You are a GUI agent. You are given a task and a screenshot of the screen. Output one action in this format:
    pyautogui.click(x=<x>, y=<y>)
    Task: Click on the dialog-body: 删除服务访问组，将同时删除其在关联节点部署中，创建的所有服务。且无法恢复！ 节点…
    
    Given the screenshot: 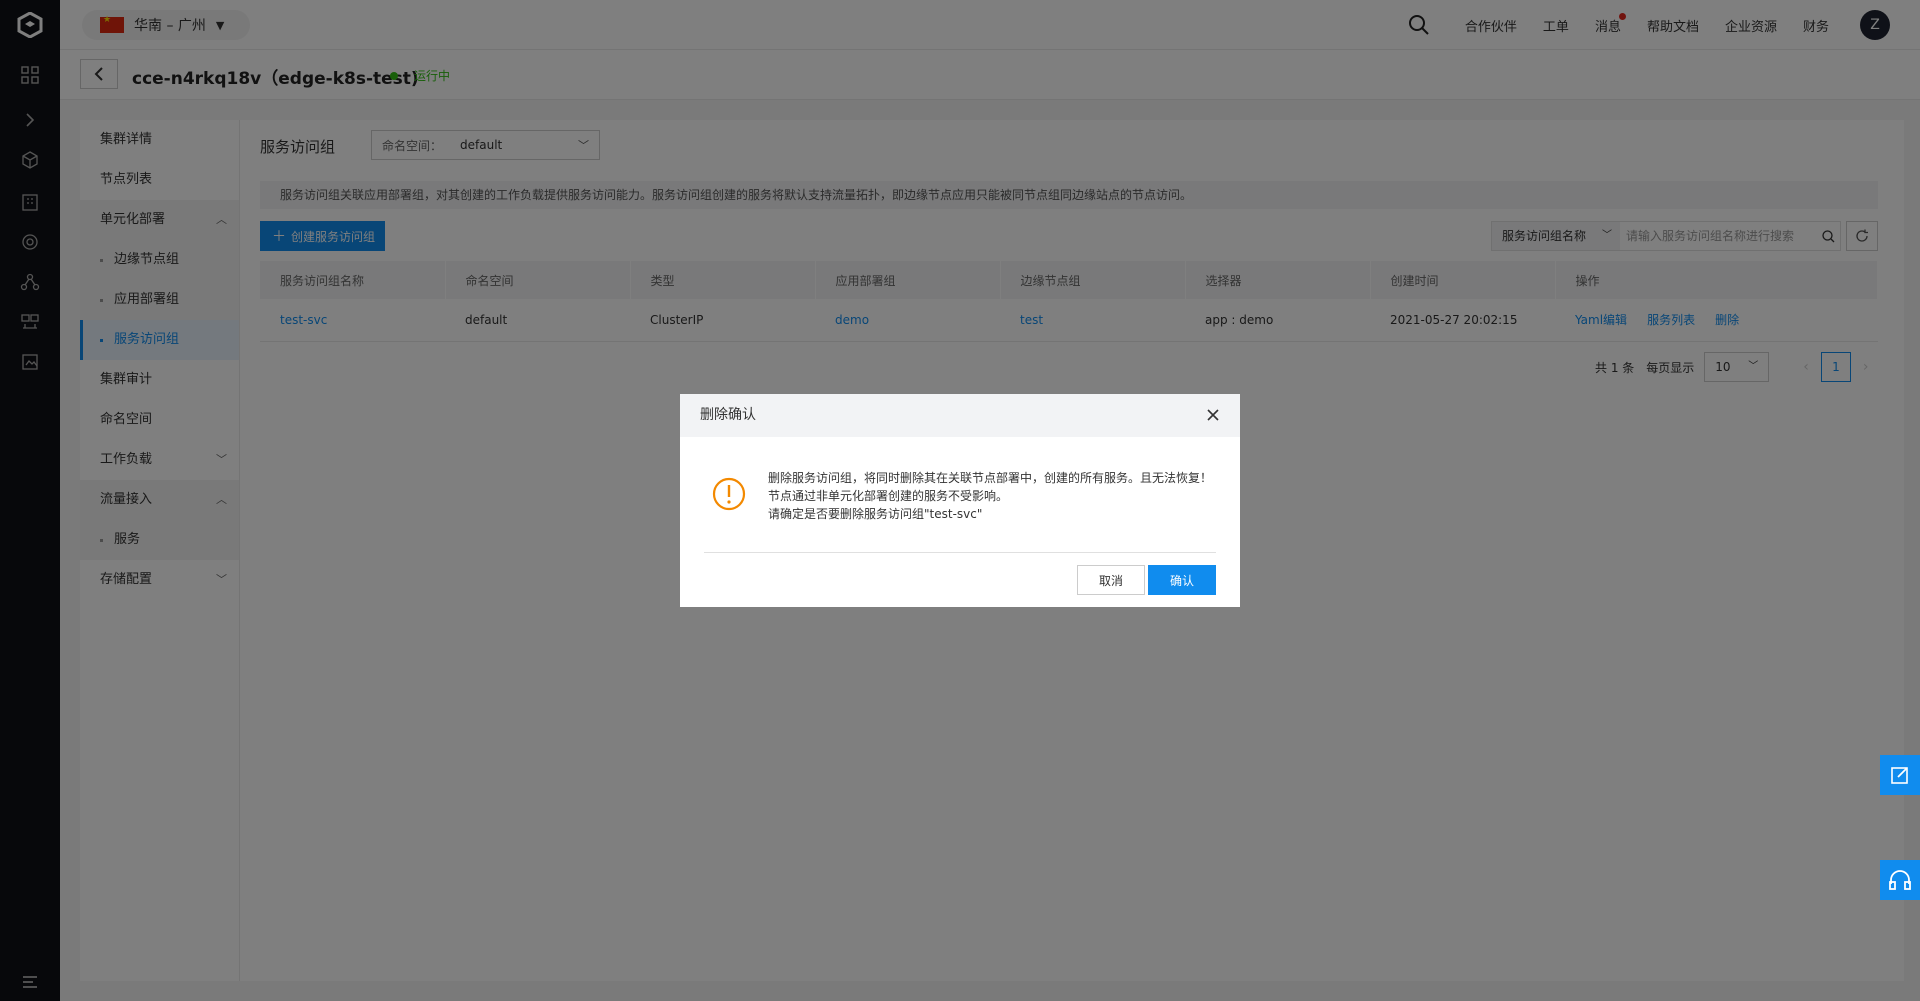 What is the action you would take?
    pyautogui.click(x=962, y=496)
    